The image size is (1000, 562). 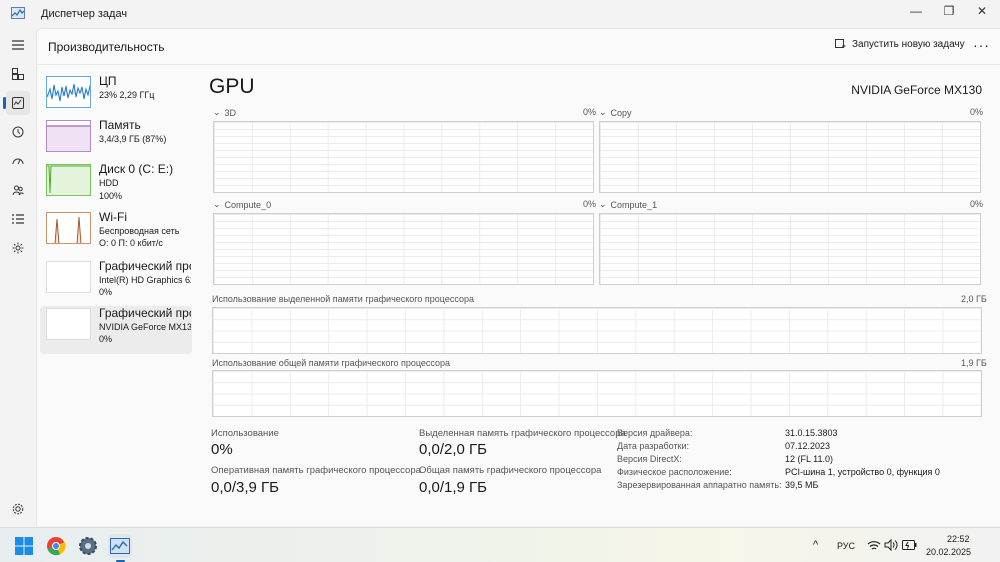 What do you see at coordinates (68, 180) in the screenshot?
I see `disk-thumbnail-graph` at bounding box center [68, 180].